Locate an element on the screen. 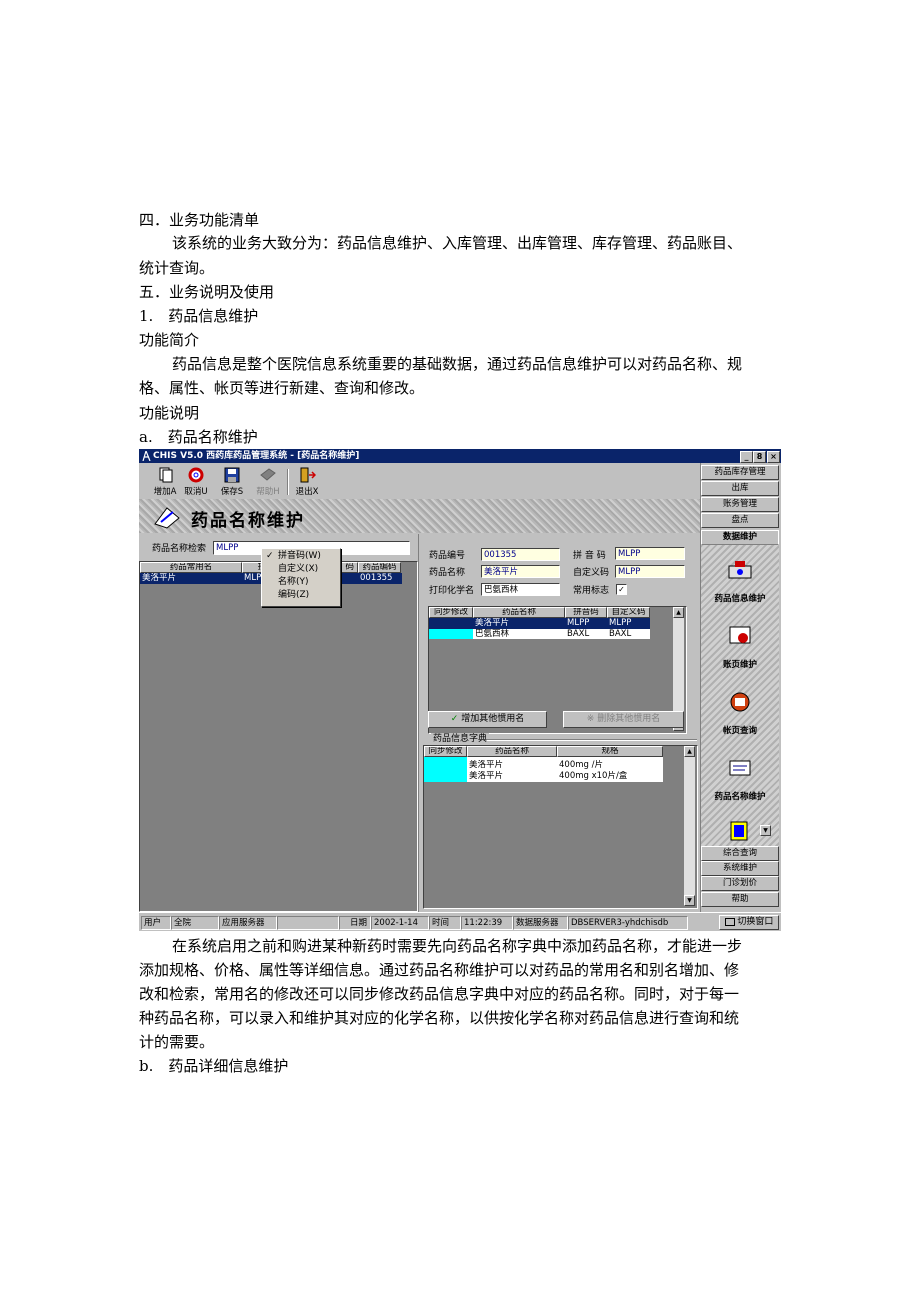  status-time-label: 时间 is located at coordinates (445, 923).